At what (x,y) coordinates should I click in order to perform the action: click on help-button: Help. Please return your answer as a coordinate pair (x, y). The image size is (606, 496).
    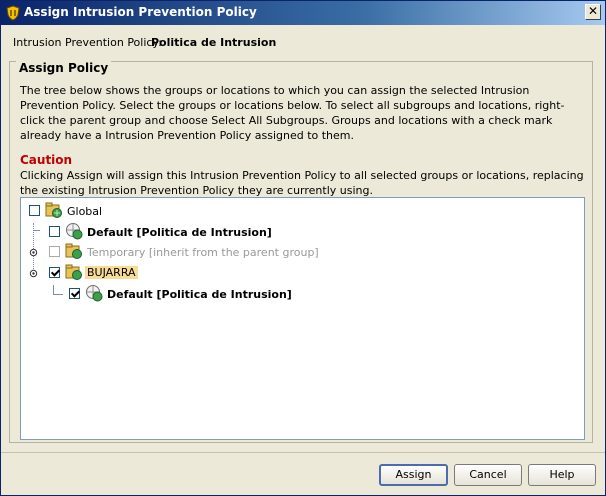
    Looking at the image, I should click on (562, 475).